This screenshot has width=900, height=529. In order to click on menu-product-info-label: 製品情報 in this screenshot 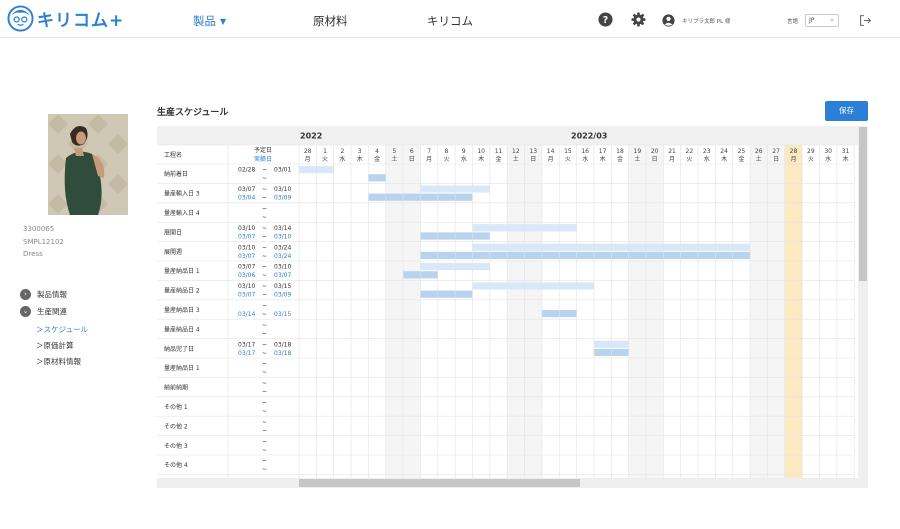, I will do `click(52, 294)`.